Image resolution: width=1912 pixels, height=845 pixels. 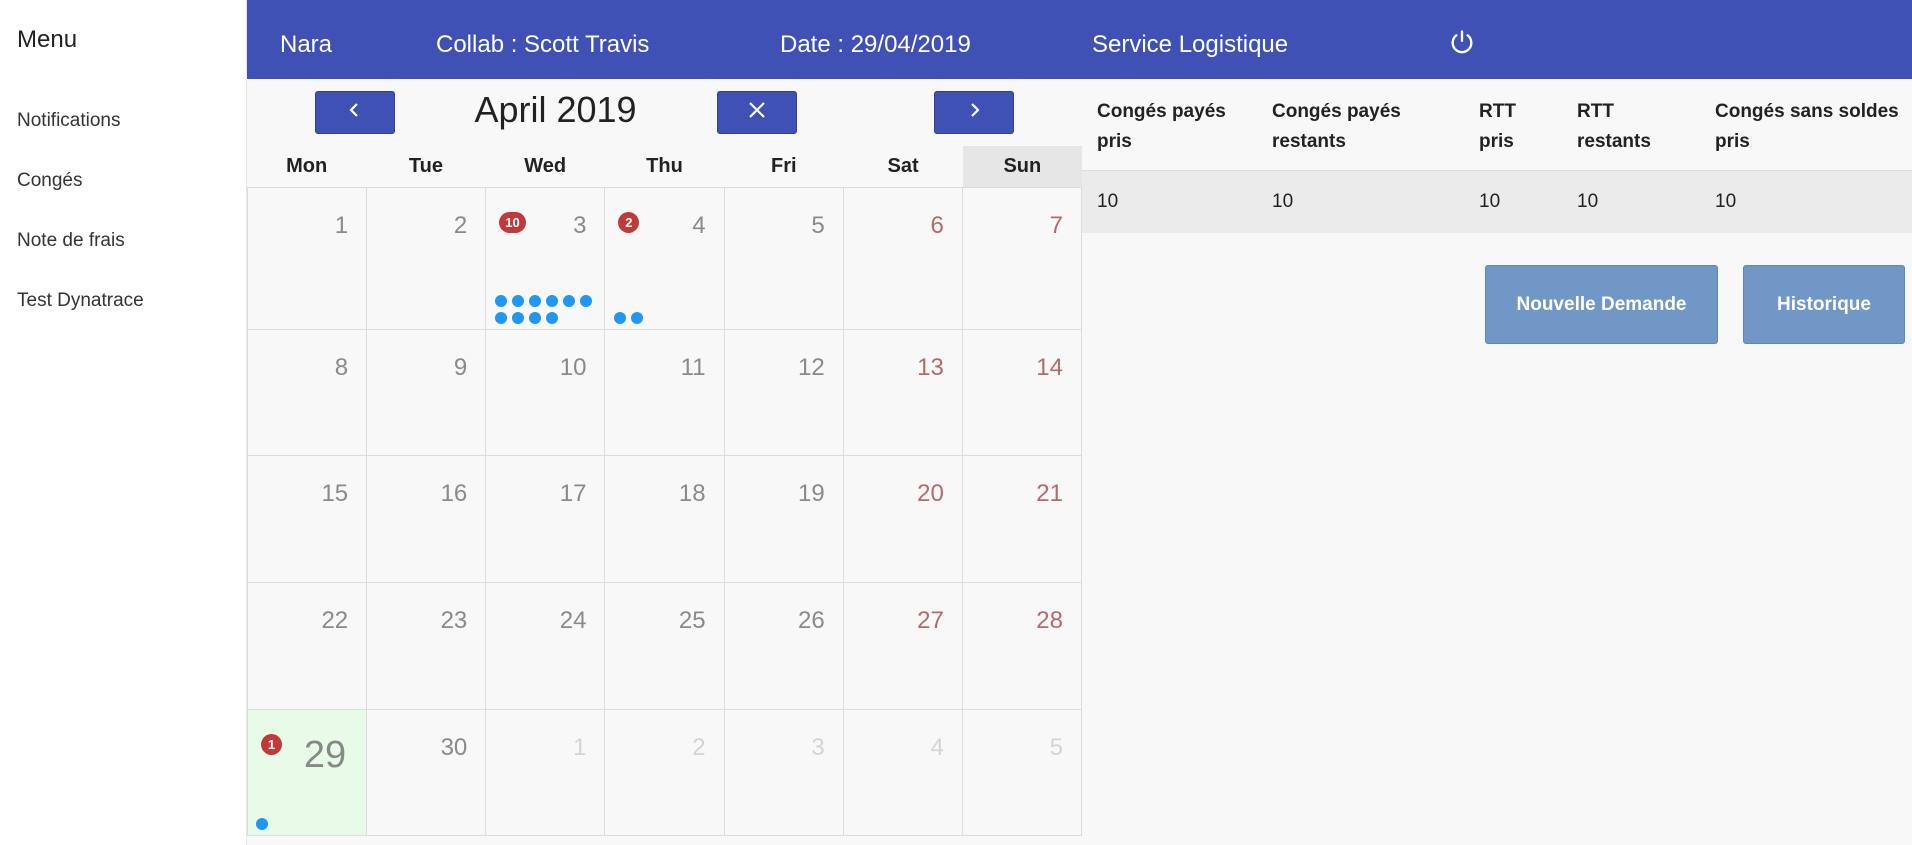 I want to click on weekday-thu: Thu, so click(x=664, y=166).